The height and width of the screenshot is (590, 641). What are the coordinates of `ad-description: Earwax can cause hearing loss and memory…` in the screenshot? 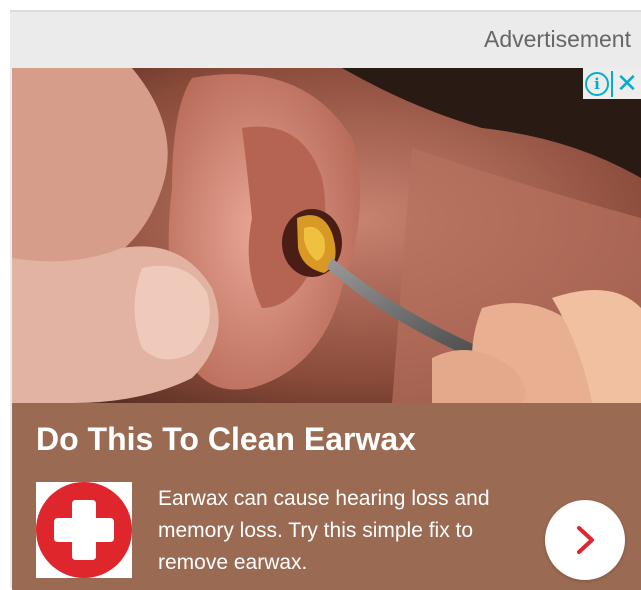 It's located at (324, 530).